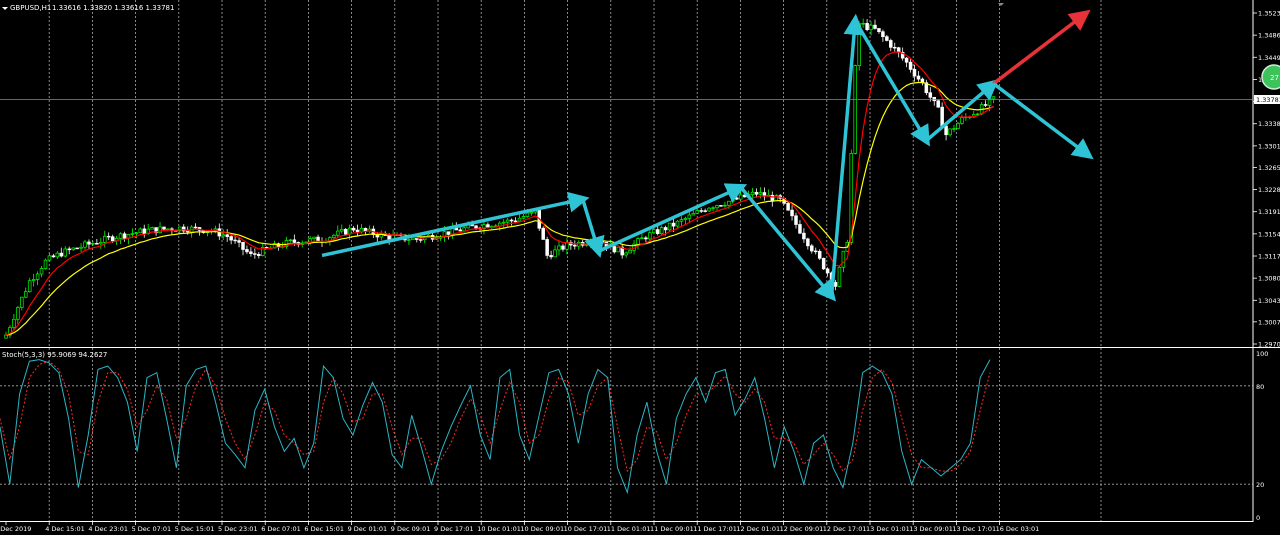  What do you see at coordinates (802, 529) in the screenshot?
I see `time-tick-label: 12 Dec 09:01` at bounding box center [802, 529].